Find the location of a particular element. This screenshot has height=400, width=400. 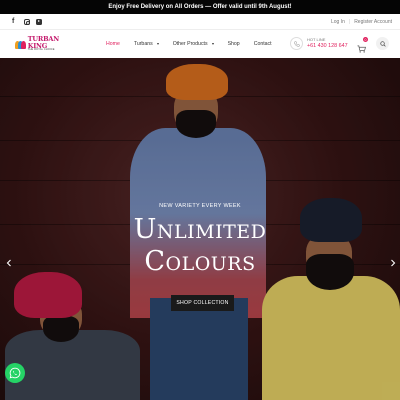

social-links: f is located at coordinates (27, 21).